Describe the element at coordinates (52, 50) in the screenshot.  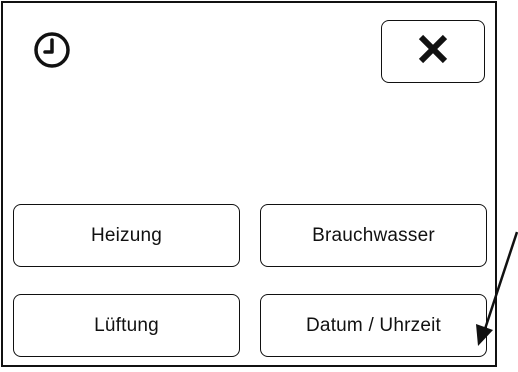
I see `clock-icon` at that location.